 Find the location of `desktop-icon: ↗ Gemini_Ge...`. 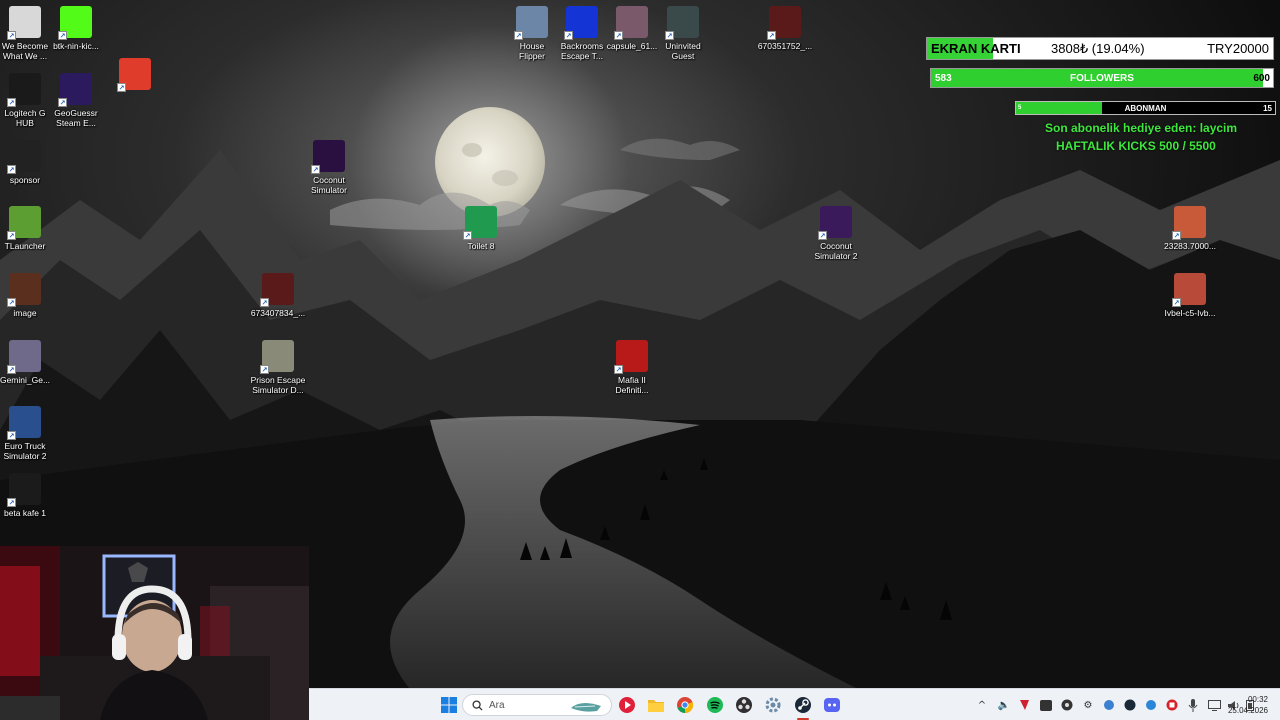

desktop-icon: ↗ Gemini_Ge... is located at coordinates (30, 362).